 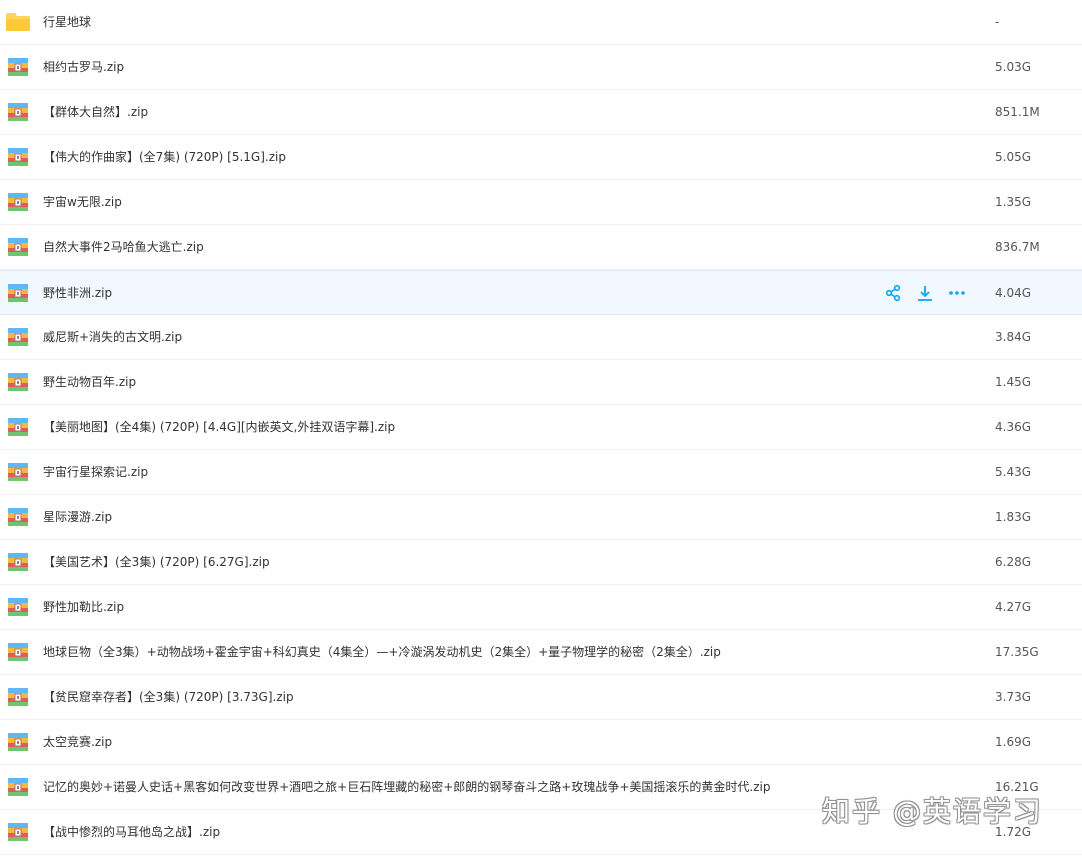 I want to click on file-name: 野性非洲.zip, so click(x=77, y=293).